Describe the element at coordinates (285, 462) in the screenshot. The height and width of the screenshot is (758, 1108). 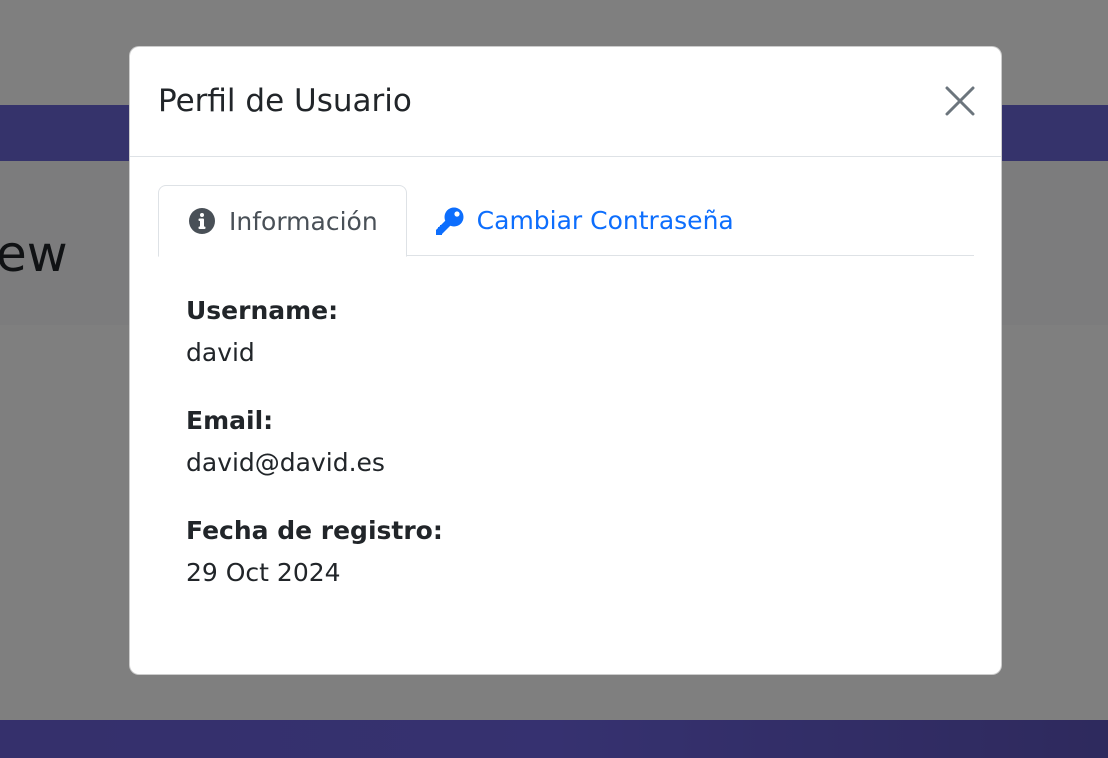
I see `email-value: david@david.es` at that location.